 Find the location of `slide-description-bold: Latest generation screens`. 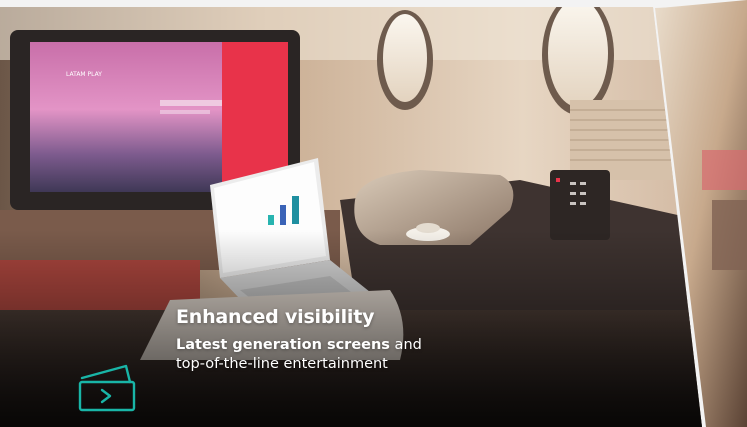

slide-description-bold: Latest generation screens is located at coordinates (283, 345).